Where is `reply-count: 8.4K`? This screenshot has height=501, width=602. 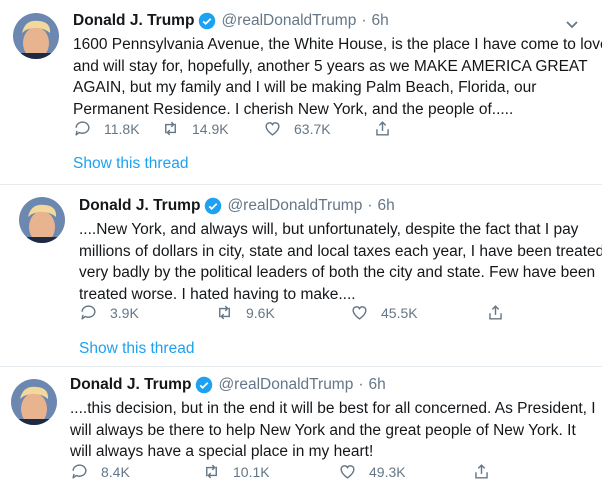 reply-count: 8.4K is located at coordinates (115, 471).